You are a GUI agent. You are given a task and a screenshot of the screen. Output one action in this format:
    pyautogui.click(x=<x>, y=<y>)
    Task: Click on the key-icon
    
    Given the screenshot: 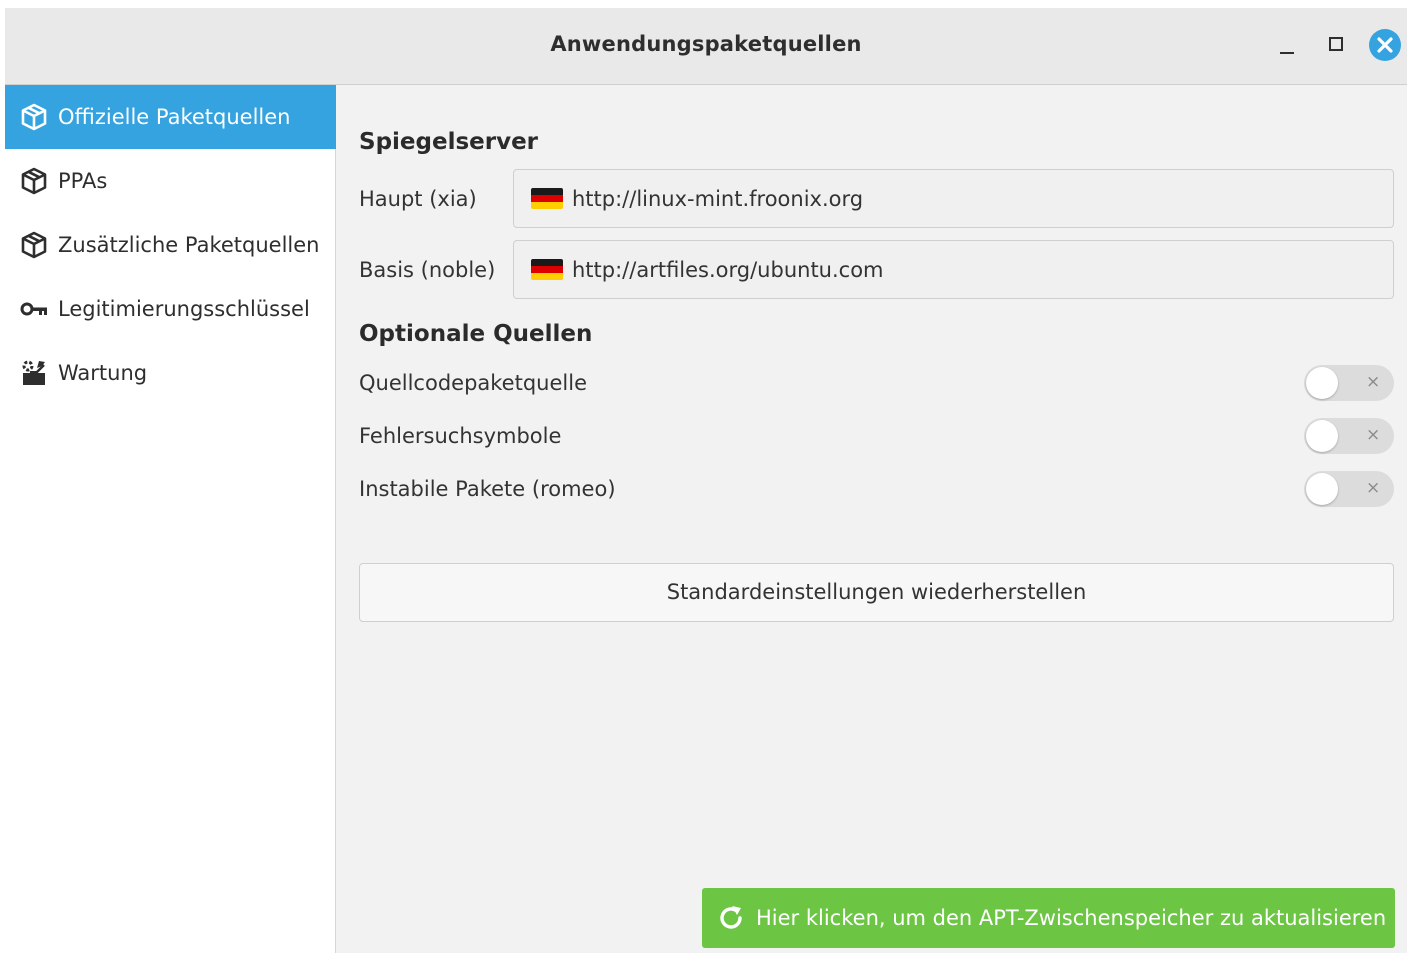 What is the action you would take?
    pyautogui.click(x=34, y=309)
    